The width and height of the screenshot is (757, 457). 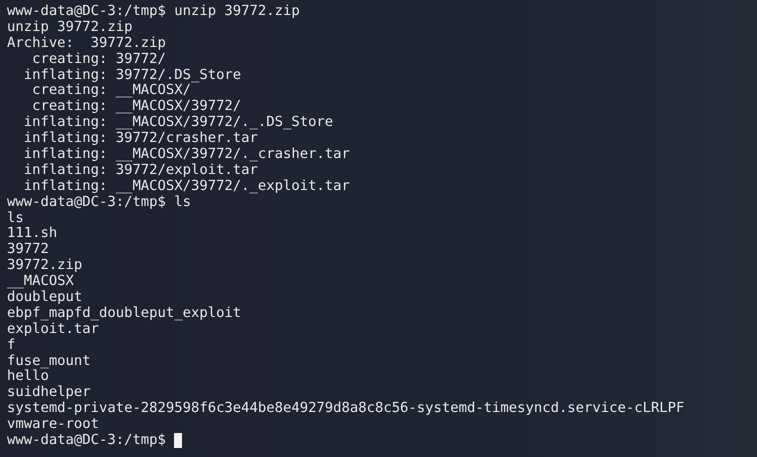 What do you see at coordinates (140, 139) in the screenshot?
I see `output-line: inflating: 39772/crasher.tar` at bounding box center [140, 139].